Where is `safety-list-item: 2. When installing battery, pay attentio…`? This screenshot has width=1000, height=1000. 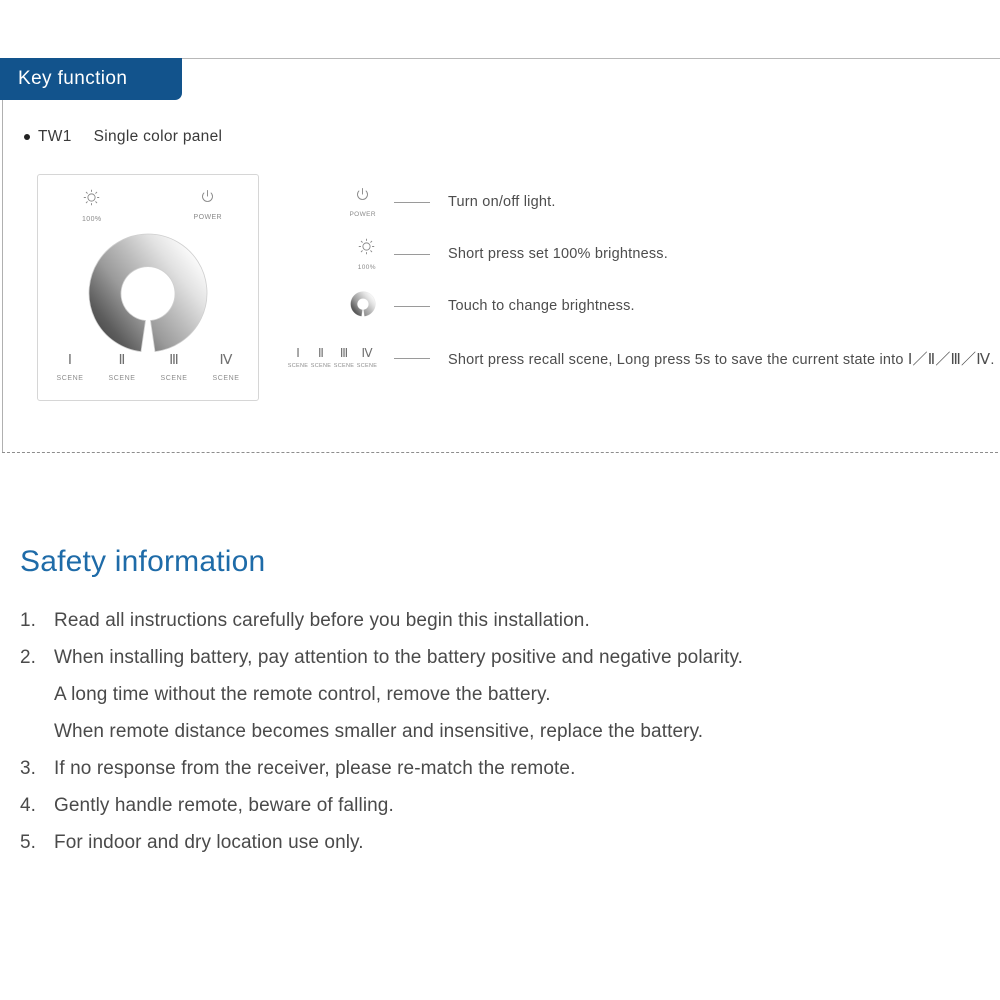 safety-list-item: 2. When installing battery, pay attentio… is located at coordinates (495, 694).